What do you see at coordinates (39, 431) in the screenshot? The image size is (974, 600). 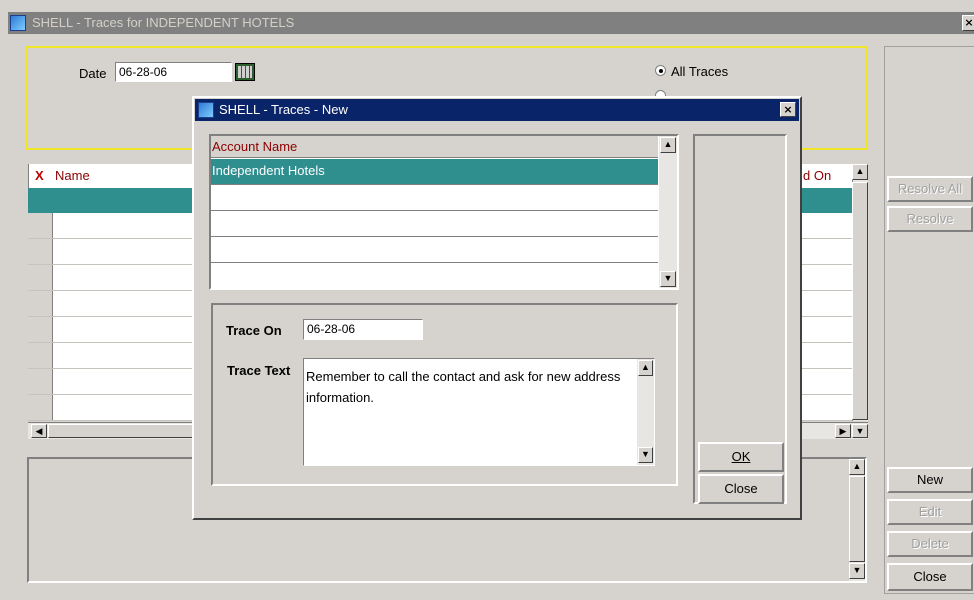 I see `grid-scroll-left-icon: ◀` at bounding box center [39, 431].